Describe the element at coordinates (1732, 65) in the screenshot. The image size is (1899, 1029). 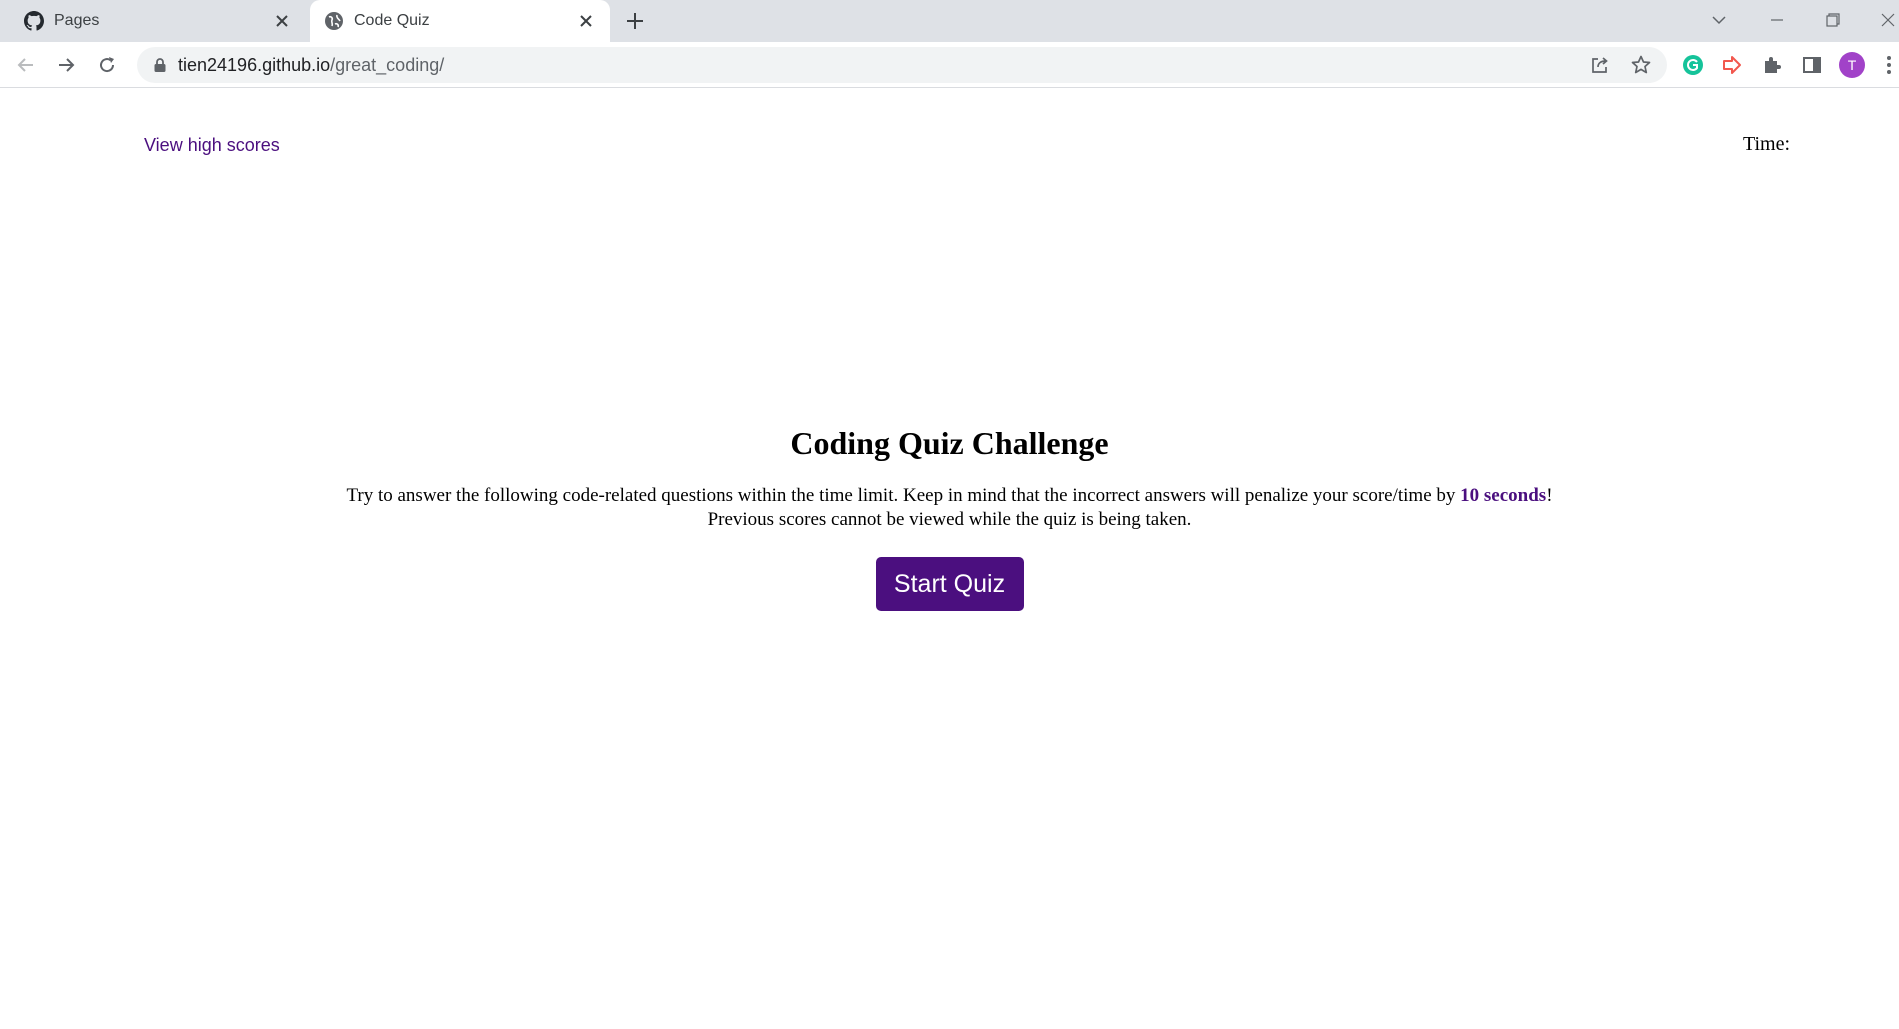
I see `extension-arrow-icon` at that location.